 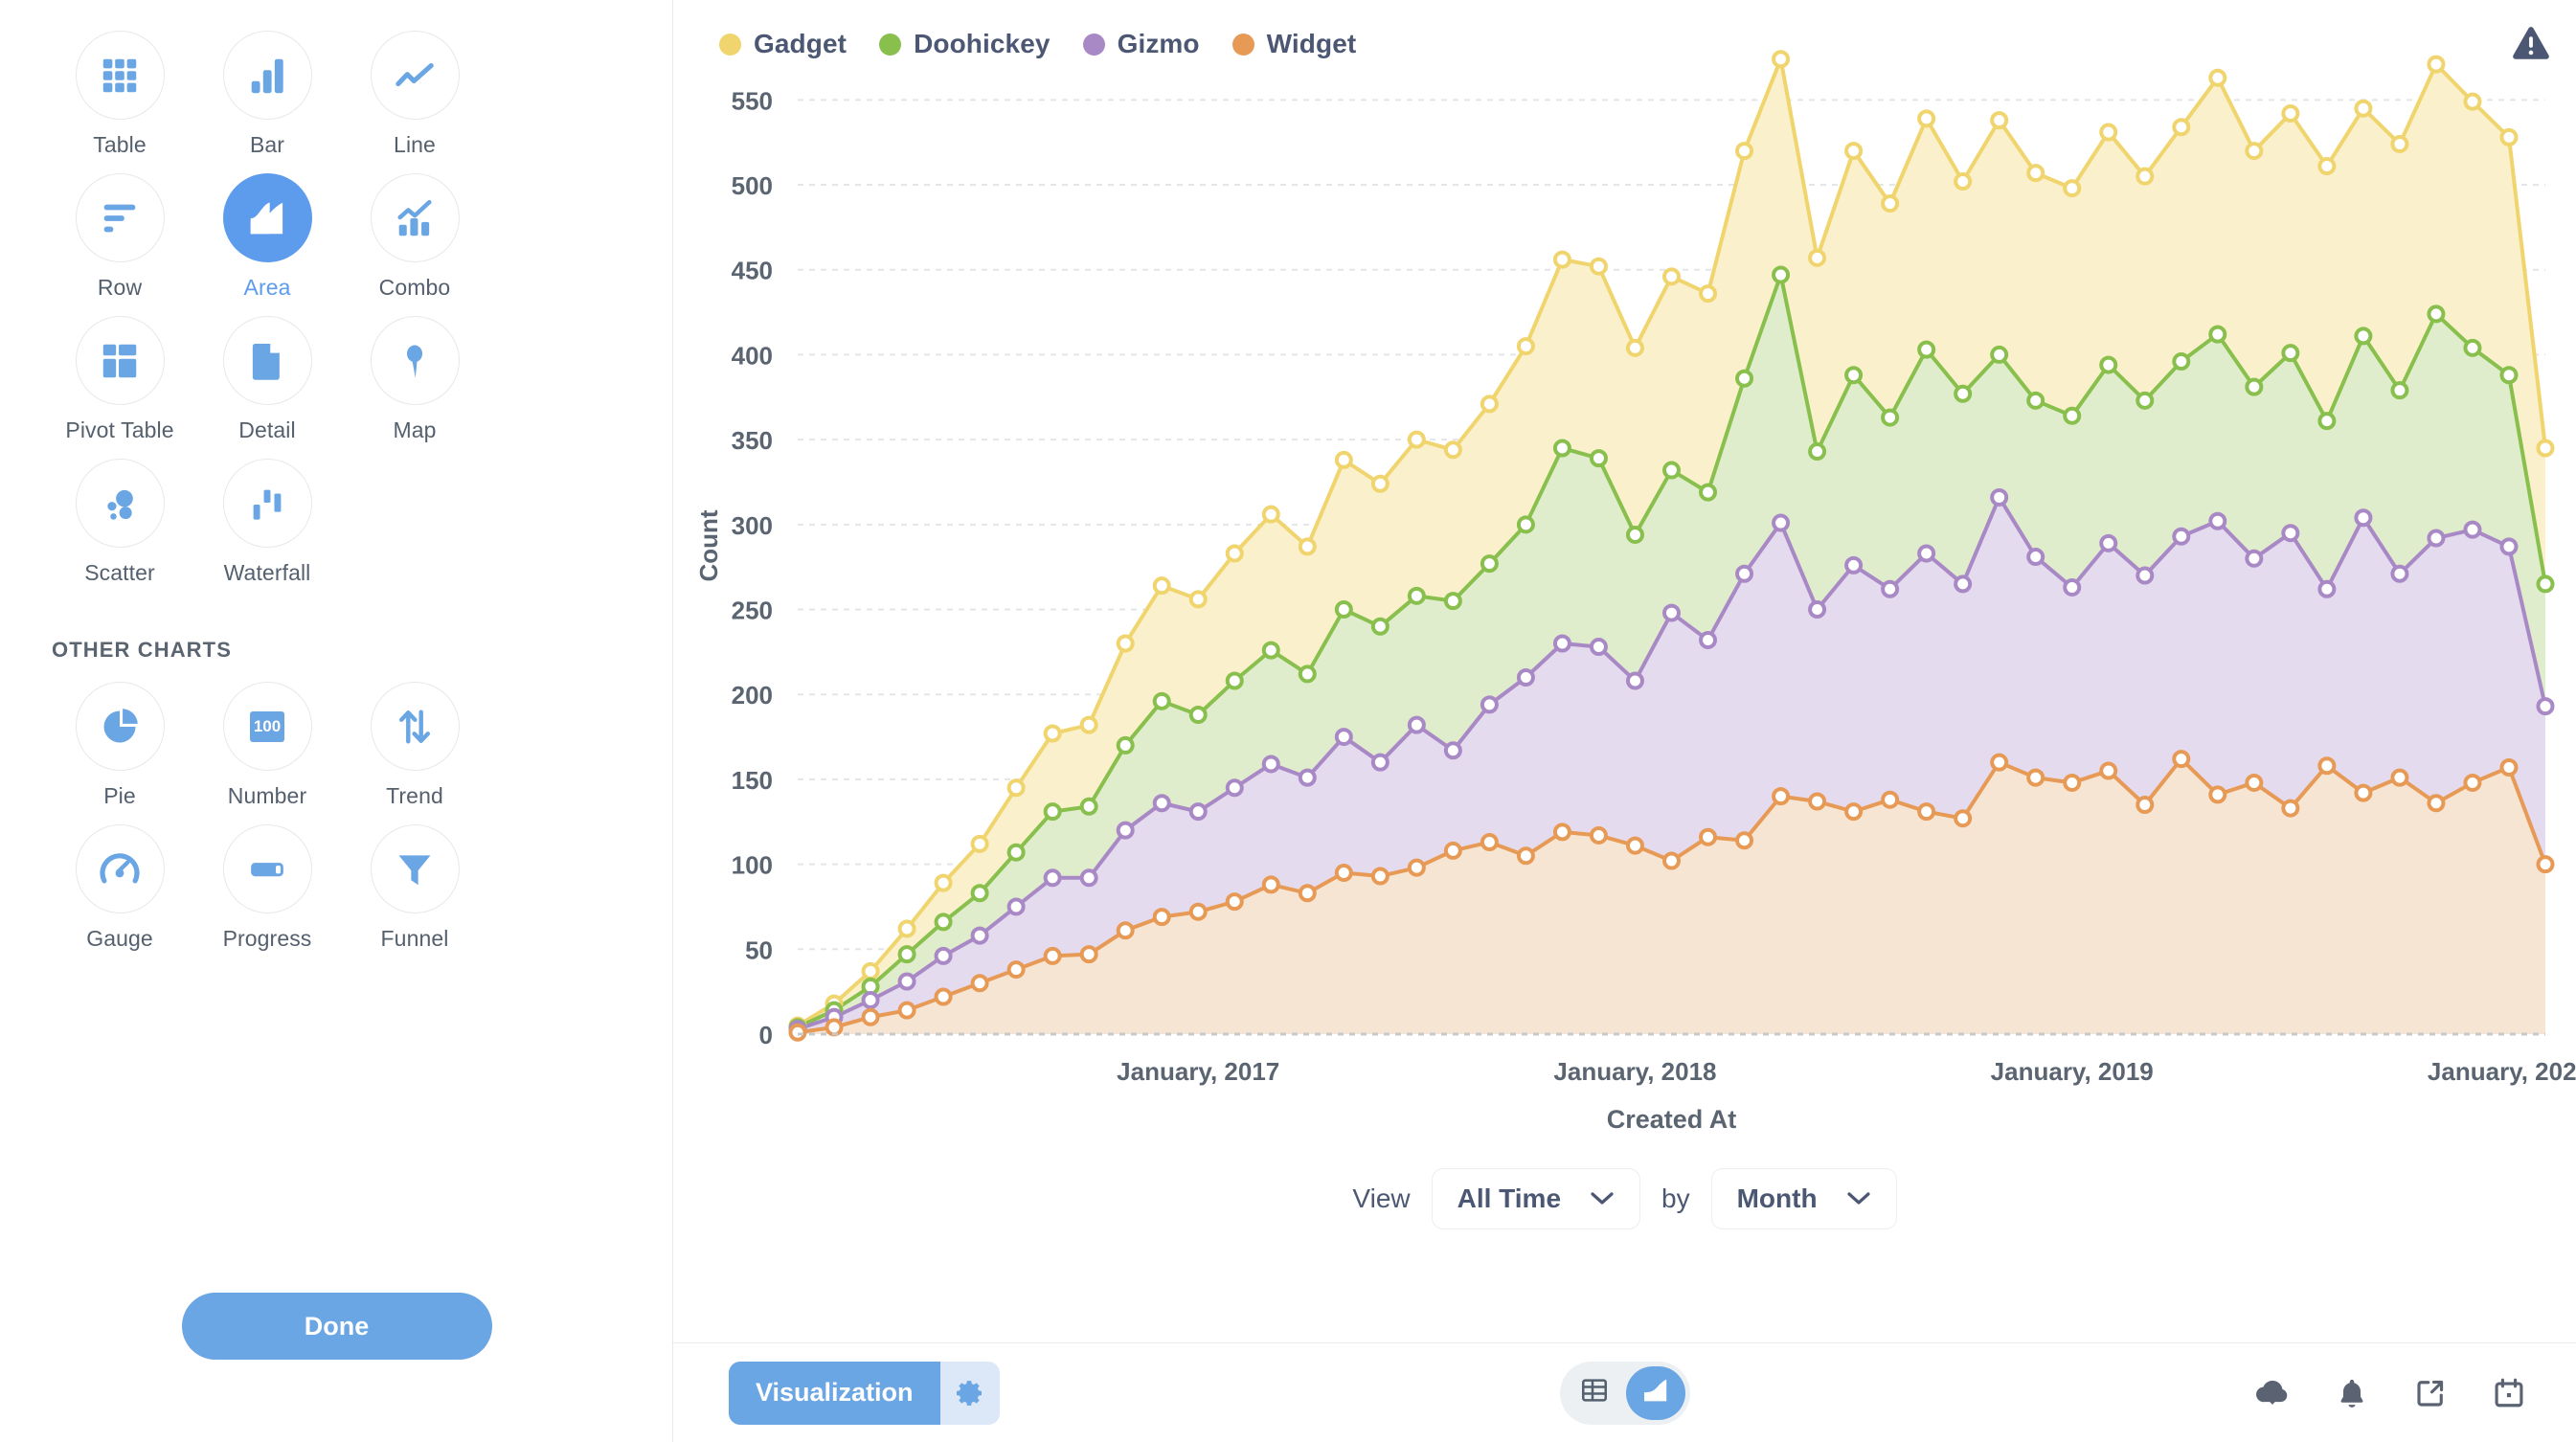 What do you see at coordinates (119, 938) in the screenshot?
I see `chart-type-label: Gauge` at bounding box center [119, 938].